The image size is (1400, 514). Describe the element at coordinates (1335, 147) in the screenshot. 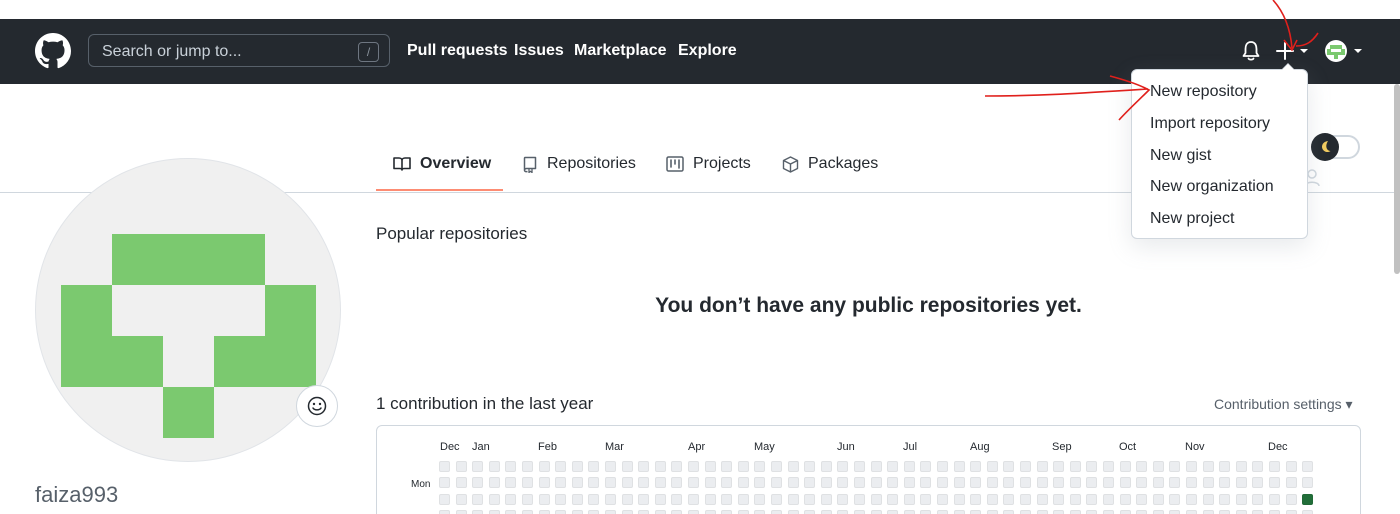

I see `theme-toggle-switch` at that location.